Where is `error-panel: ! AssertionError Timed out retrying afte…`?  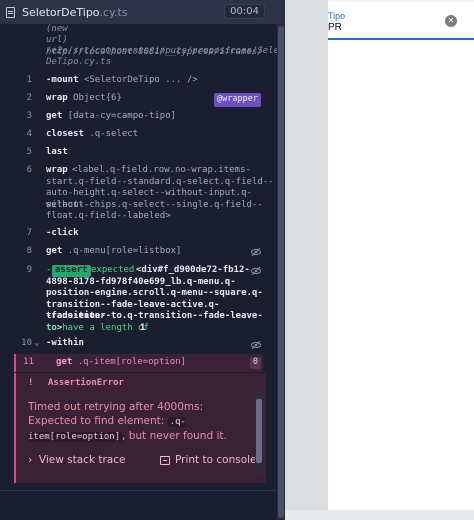 error-panel: ! AssertionError Timed out retrying afte… is located at coordinates (140, 428).